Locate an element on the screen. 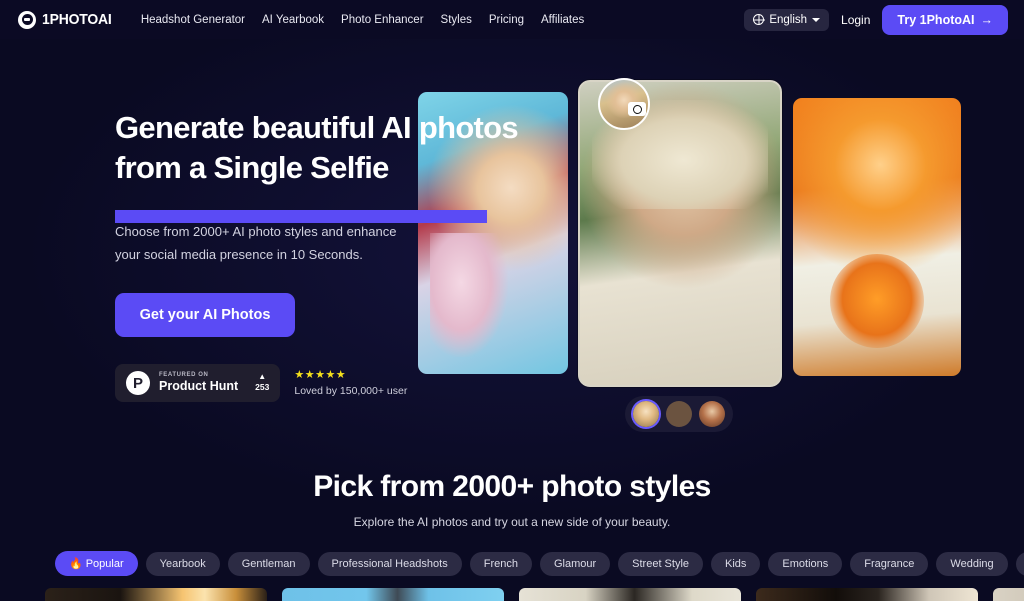  chip-professional-headshots: Professional Headshots is located at coordinates (389, 563).